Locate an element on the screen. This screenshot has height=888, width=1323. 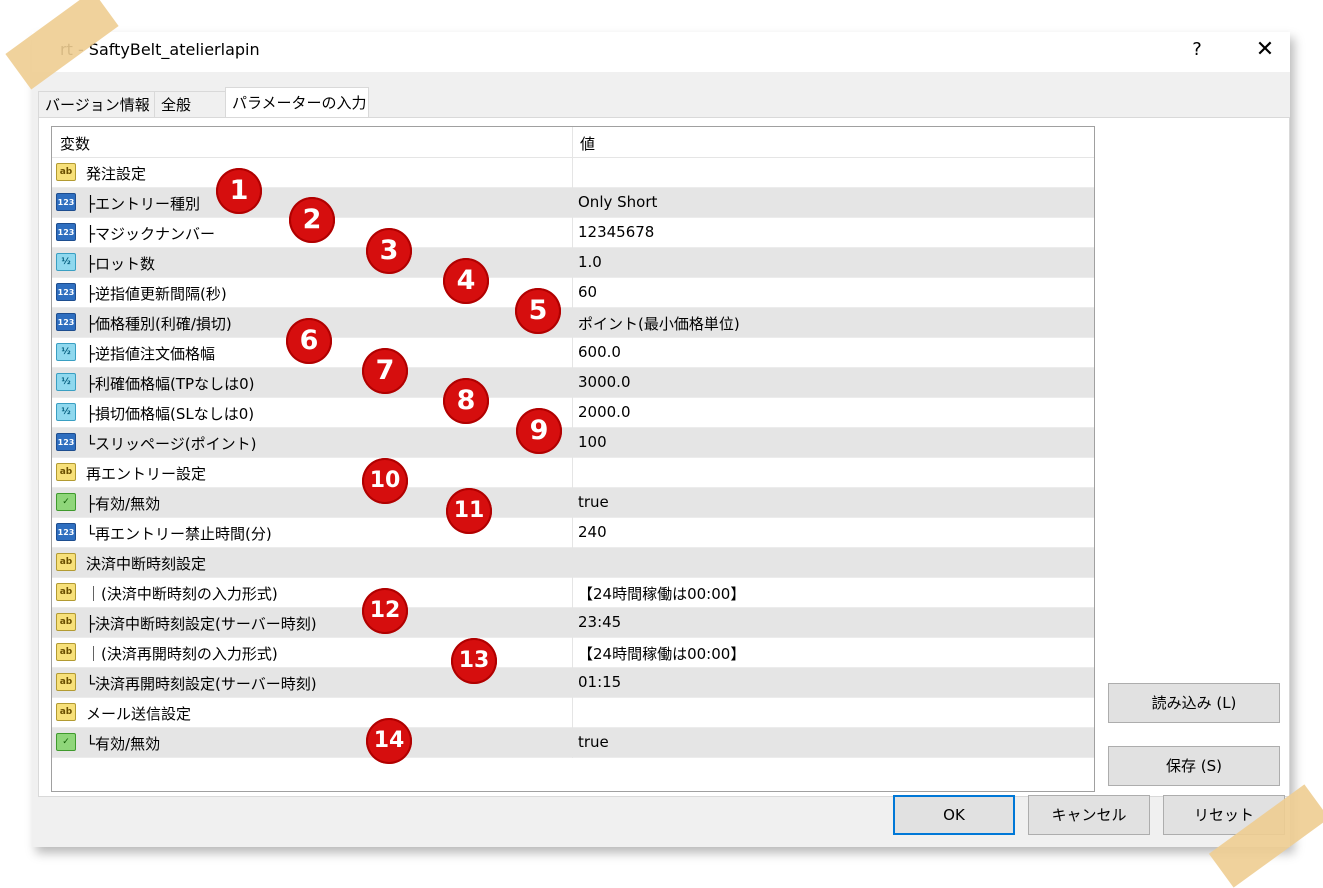
help-icon: ? is located at coordinates (1197, 50).